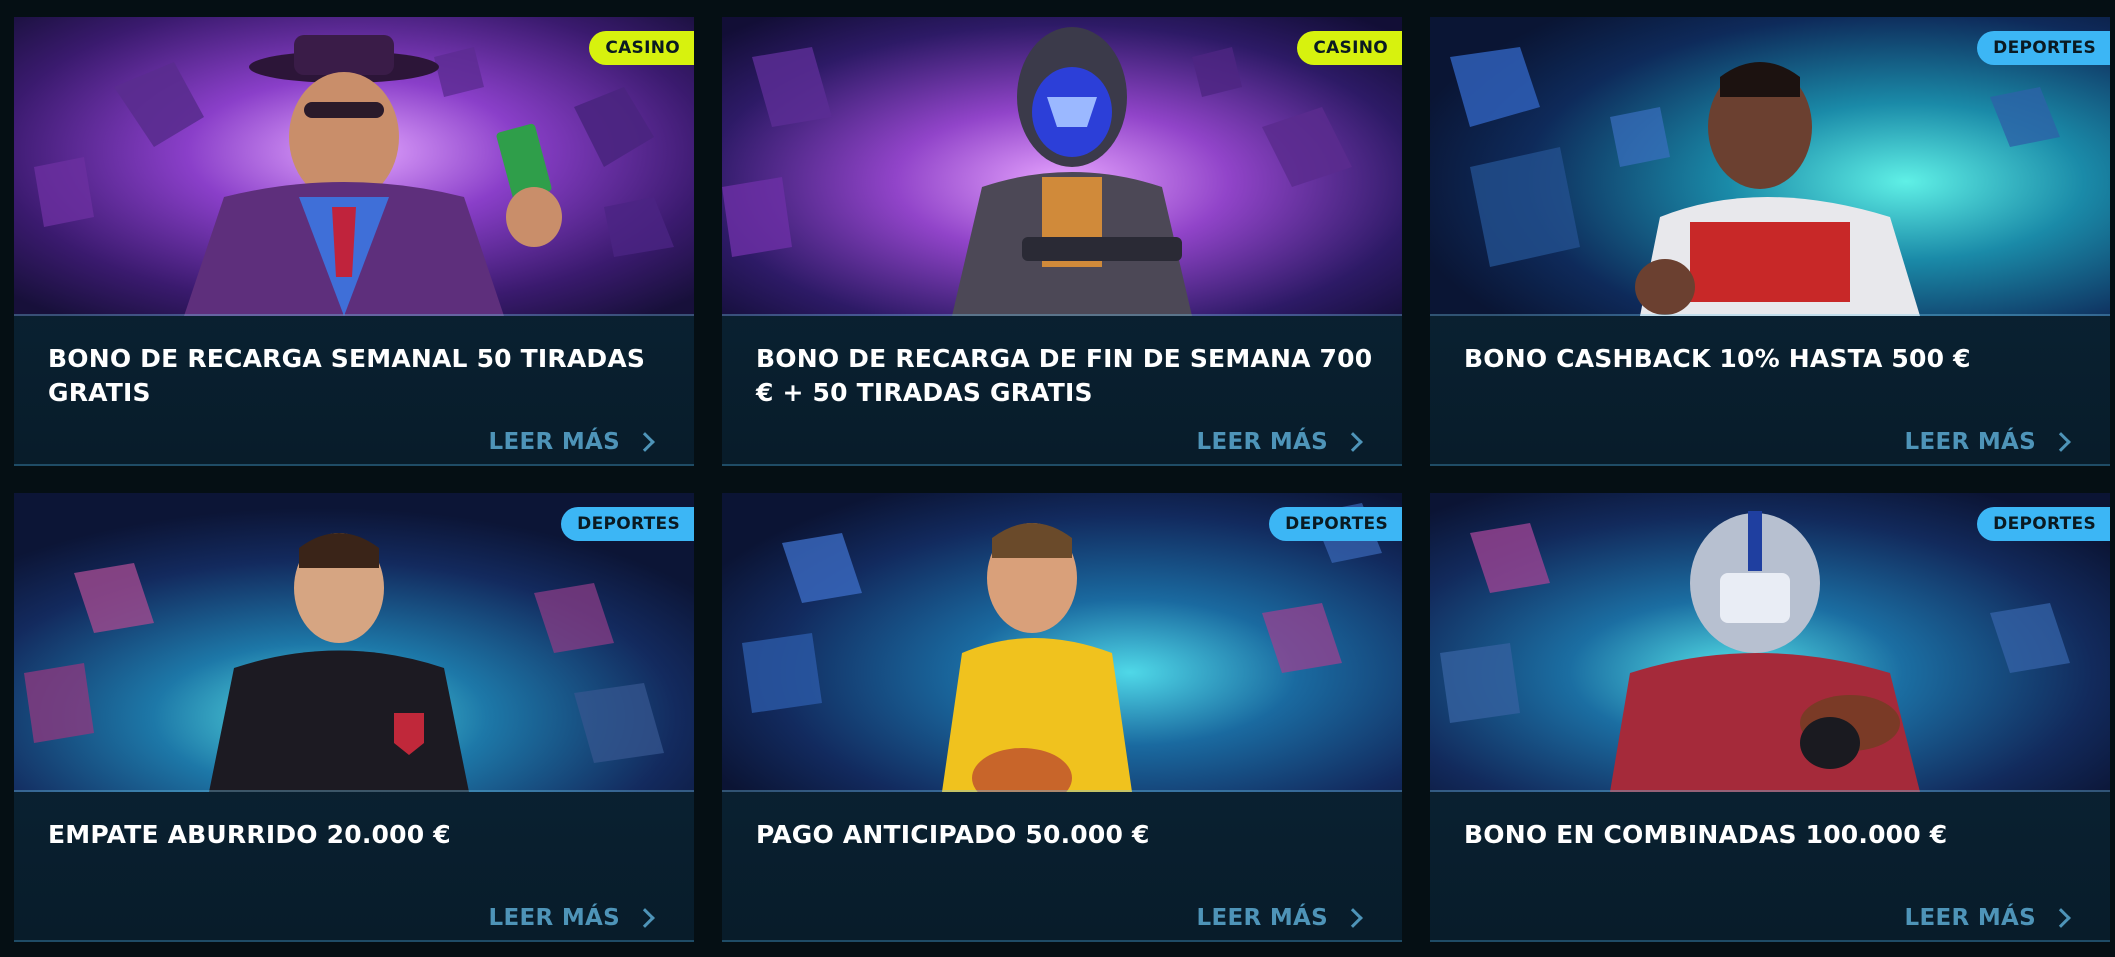 This screenshot has width=2115, height=957. I want to click on american-football-player-image: DEPORTES, so click(1770, 642).